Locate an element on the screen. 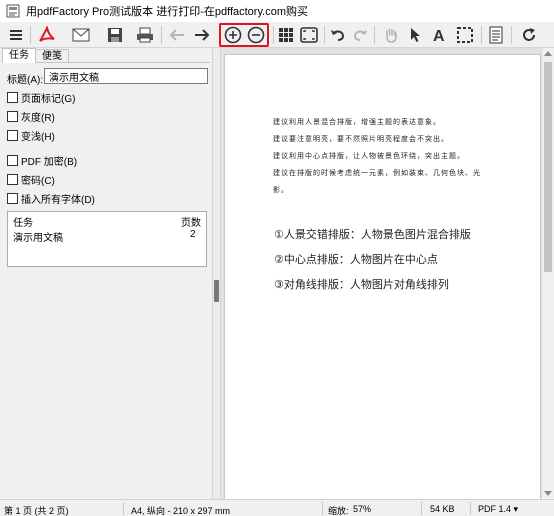  checkbox-label: 变浅(H) is located at coordinates (38, 137).